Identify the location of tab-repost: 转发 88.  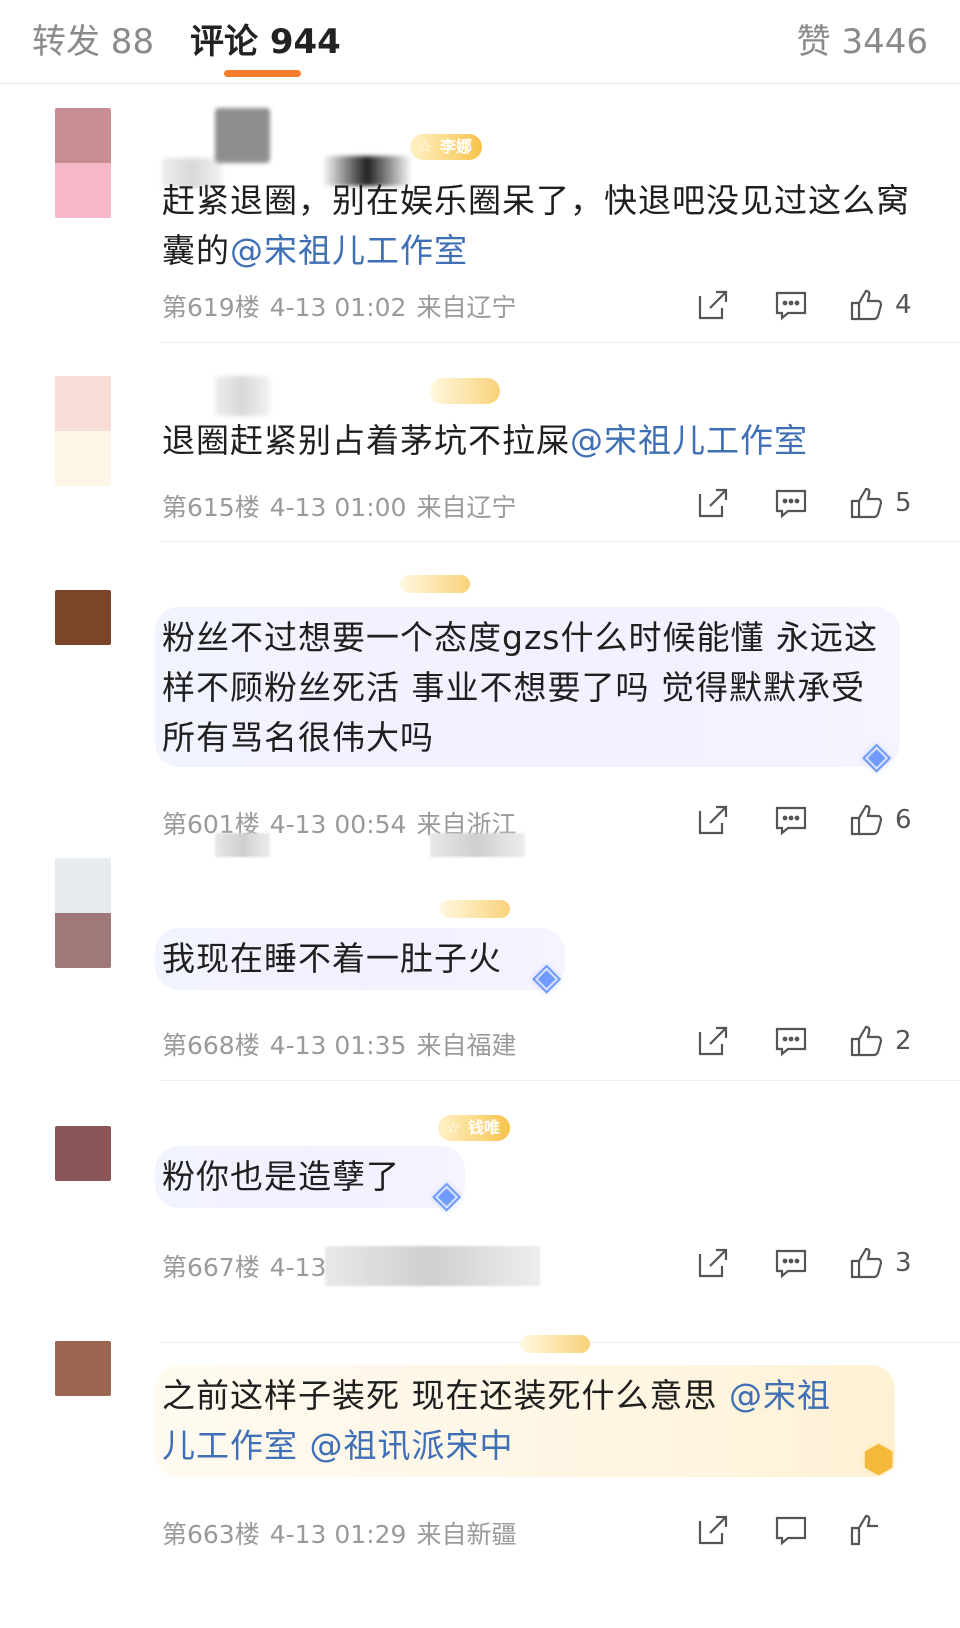
(93, 38).